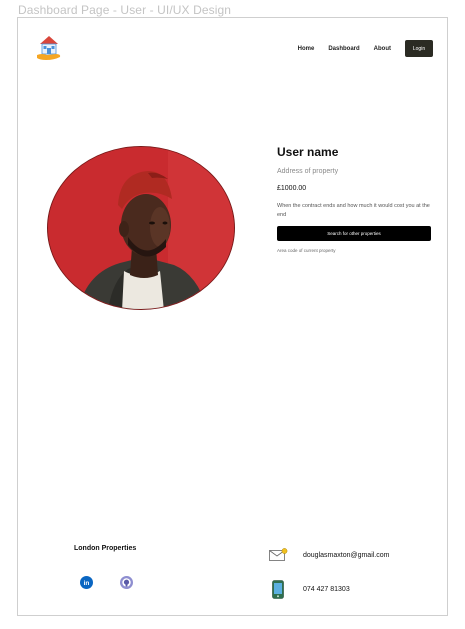 This screenshot has height=629, width=465. What do you see at coordinates (126, 582) in the screenshot?
I see `github-icon` at bounding box center [126, 582].